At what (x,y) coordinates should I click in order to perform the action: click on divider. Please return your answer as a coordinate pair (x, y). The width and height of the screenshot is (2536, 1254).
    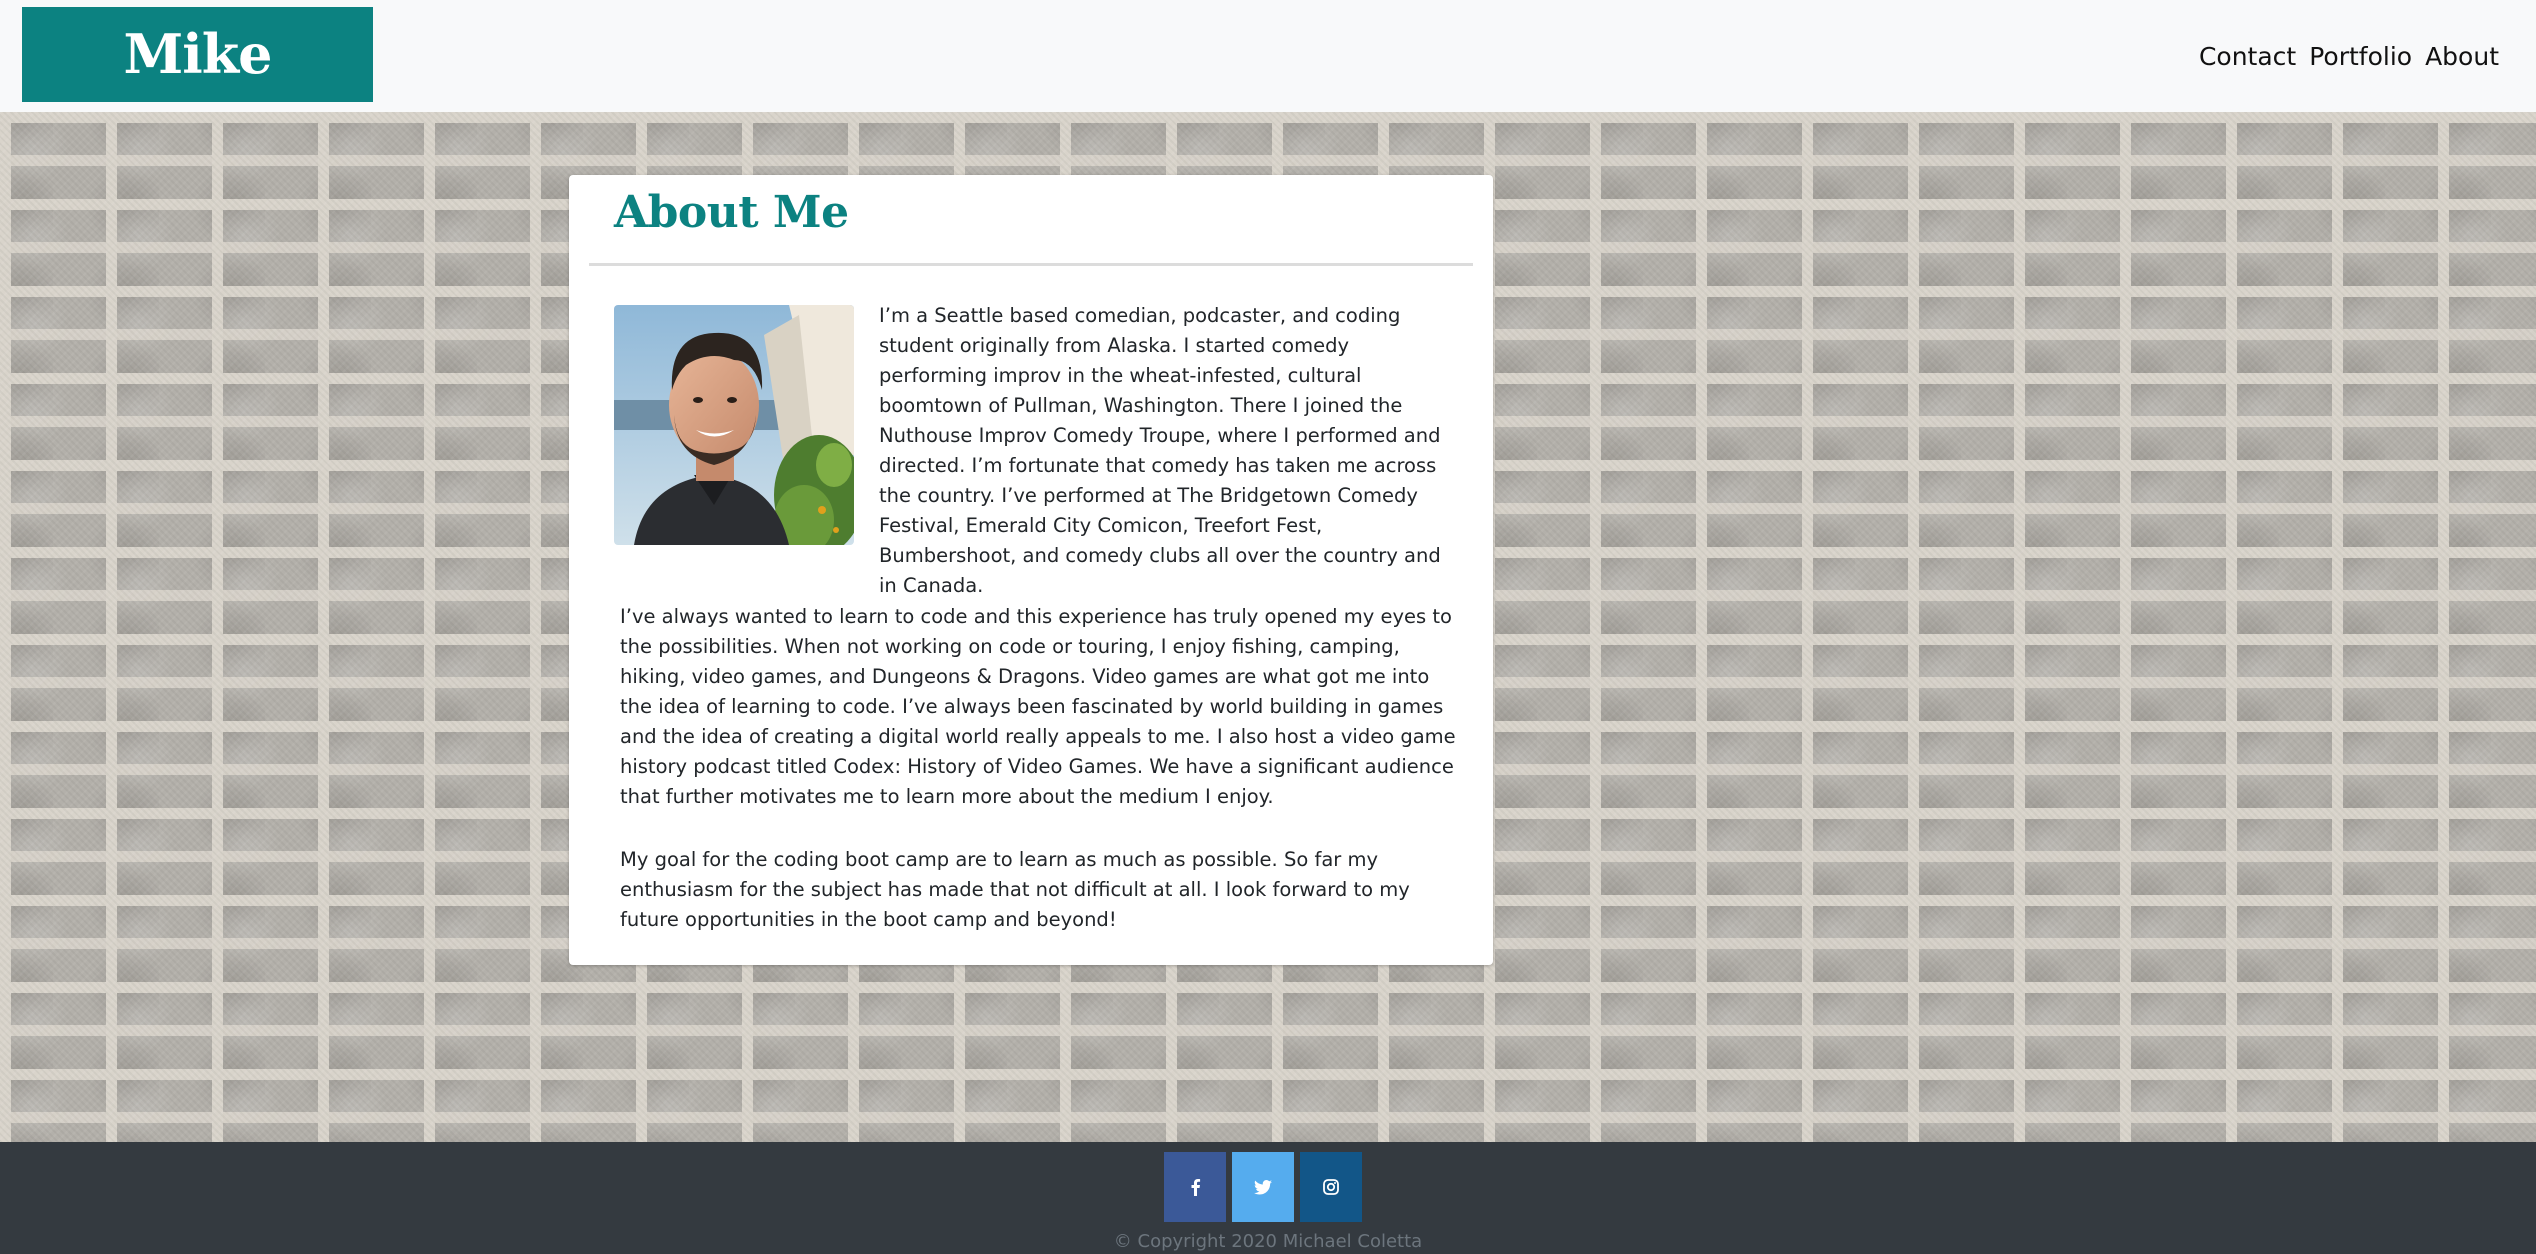
    Looking at the image, I should click on (1031, 264).